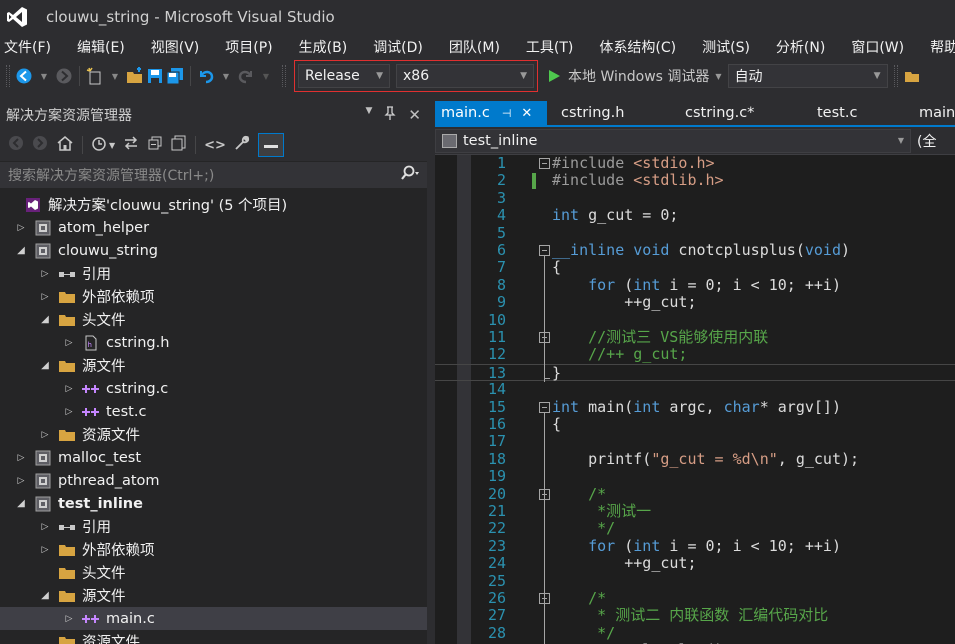 The width and height of the screenshot is (955, 644). Describe the element at coordinates (635, 47) in the screenshot. I see `menu-item: 体系结构(C)` at that location.